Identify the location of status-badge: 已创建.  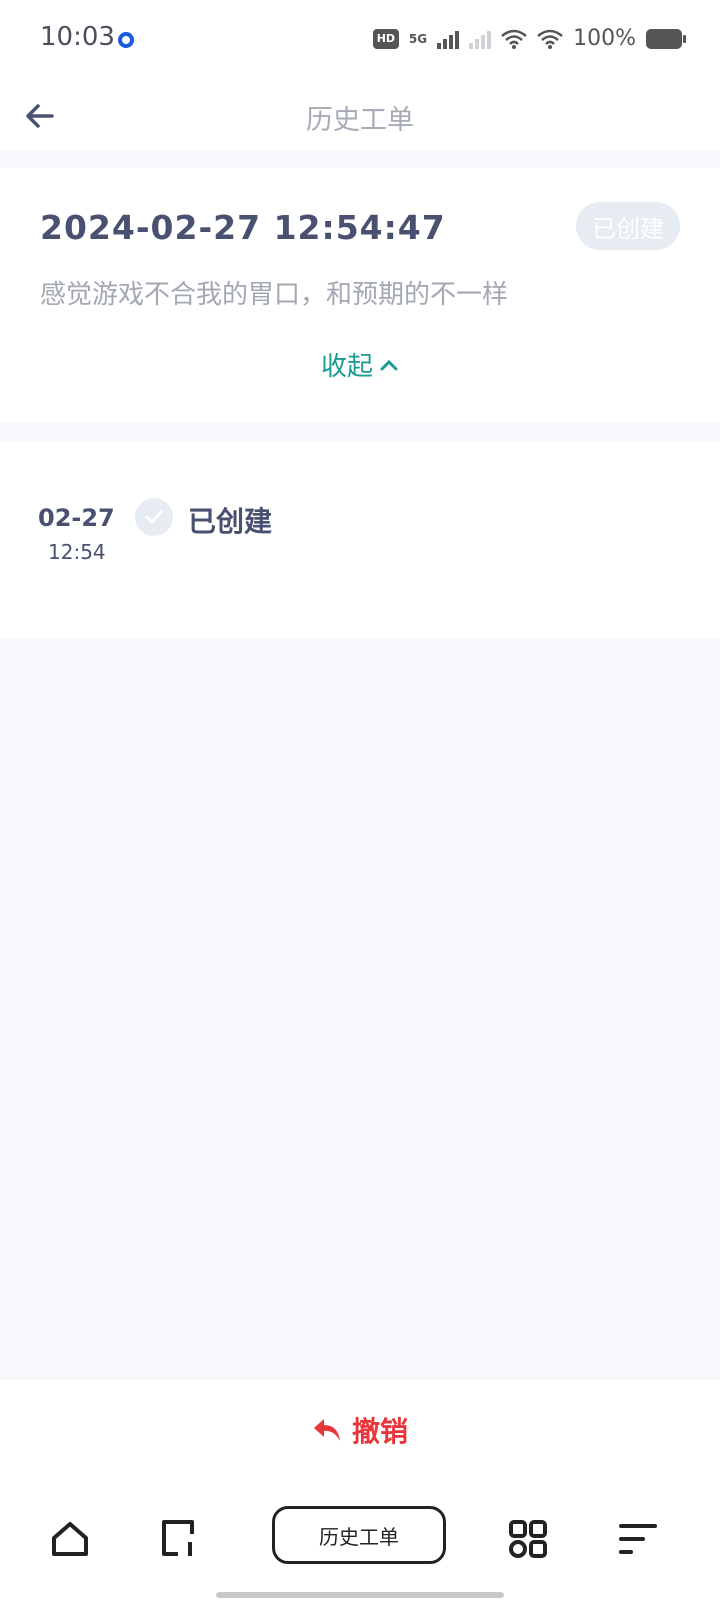
(628, 226).